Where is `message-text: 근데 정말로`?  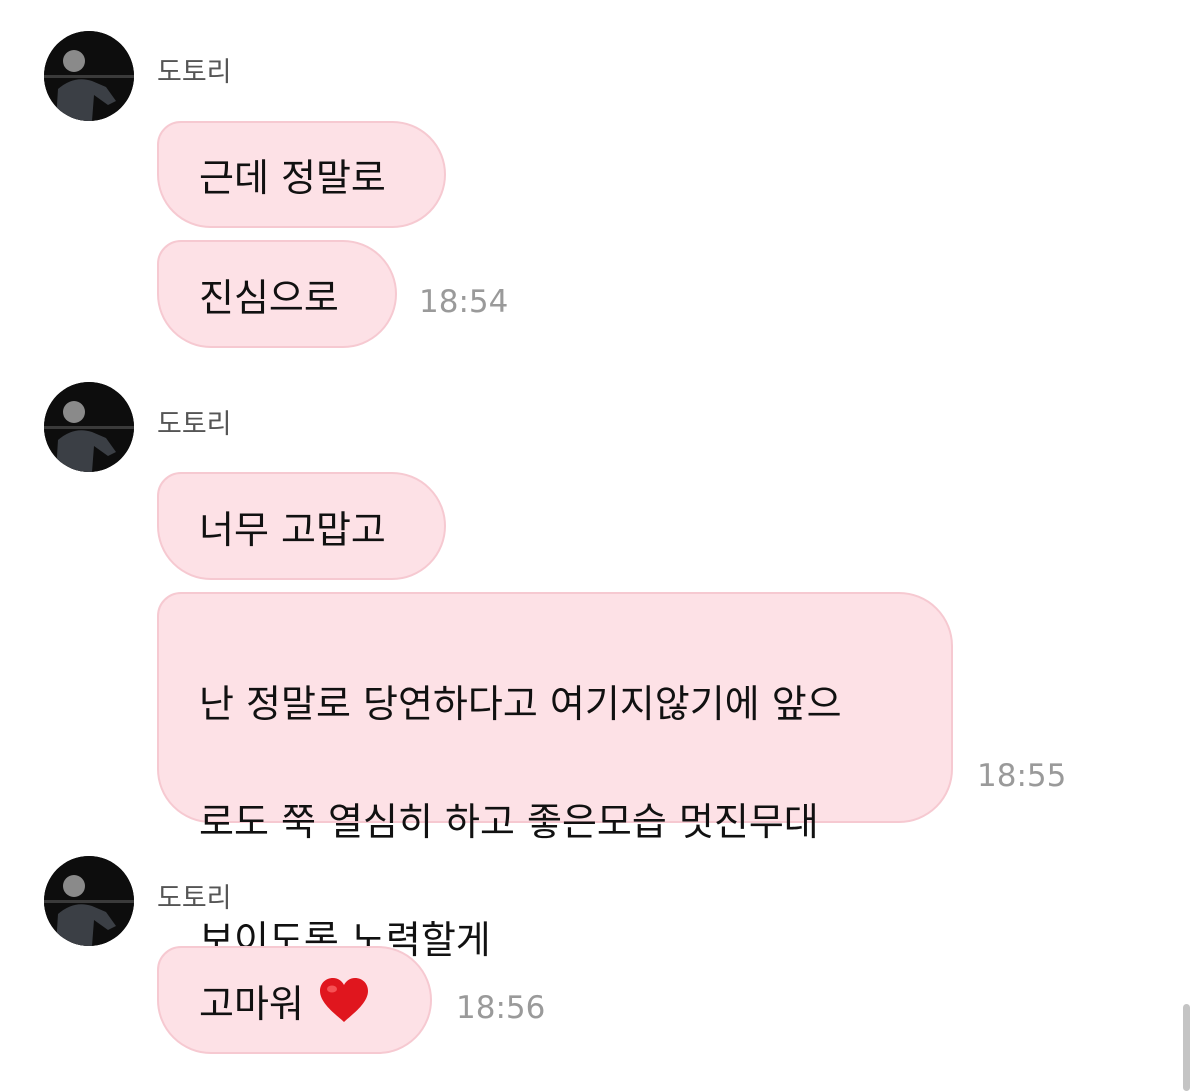
message-text: 근데 정말로 is located at coordinates (292, 178).